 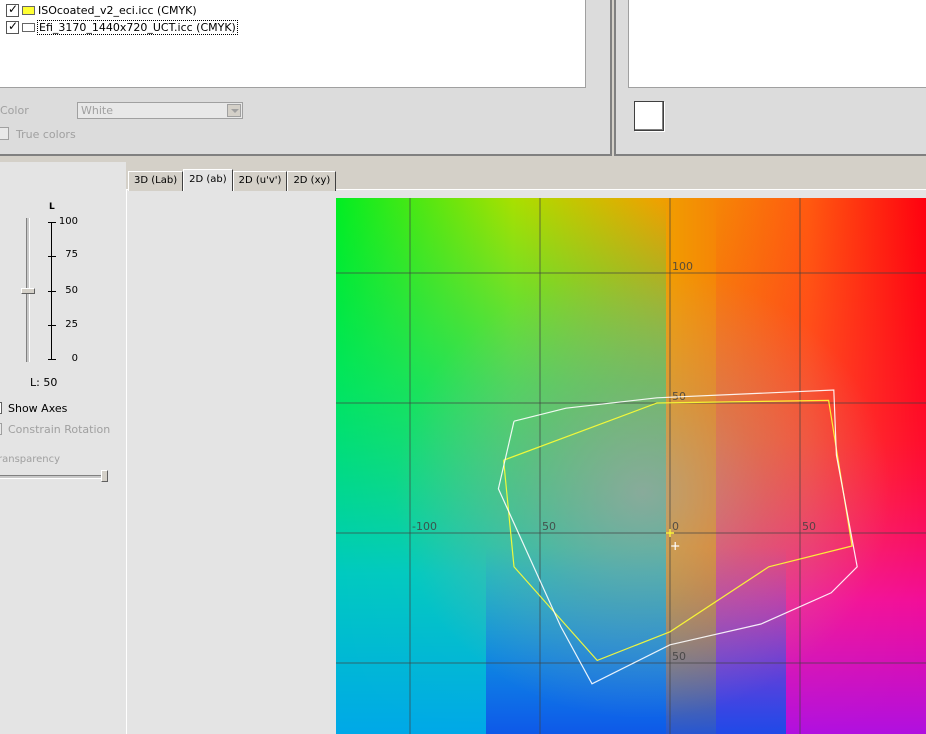 I want to click on color-picker-button, so click(x=649, y=116).